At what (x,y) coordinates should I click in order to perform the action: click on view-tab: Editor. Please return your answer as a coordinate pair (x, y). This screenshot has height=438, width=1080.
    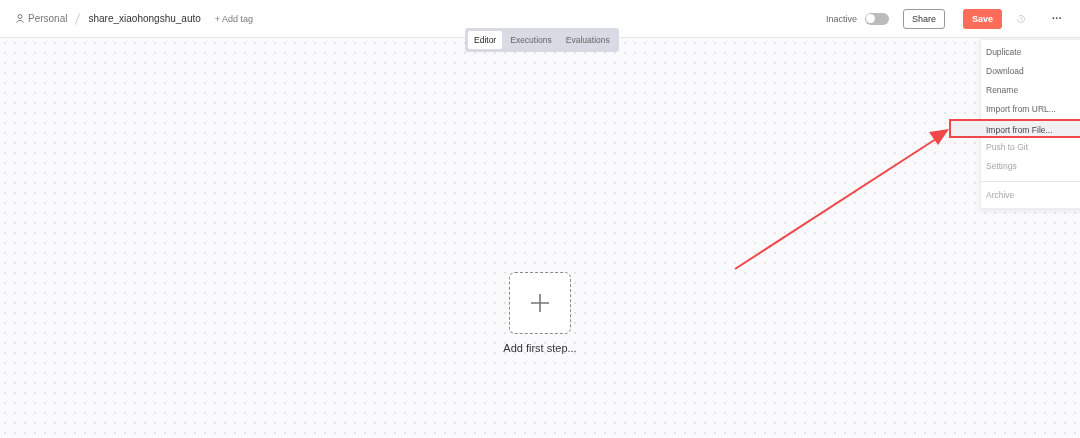
    Looking at the image, I should click on (485, 40).